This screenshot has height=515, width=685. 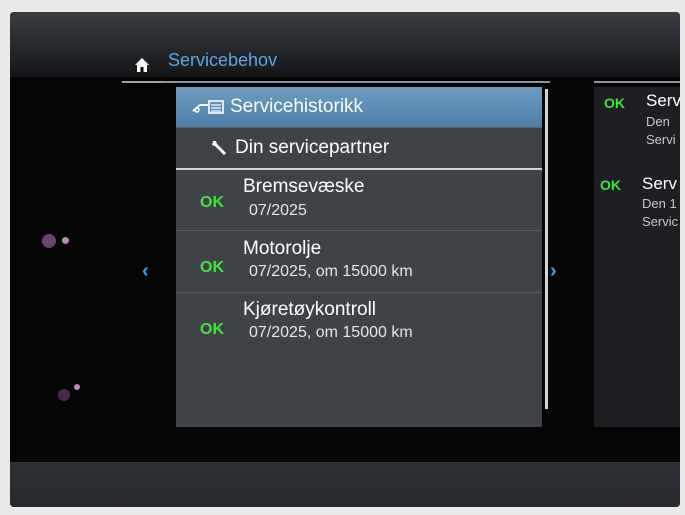 I want to click on menu-item-service-history: Servicehistorikk, so click(x=359, y=107).